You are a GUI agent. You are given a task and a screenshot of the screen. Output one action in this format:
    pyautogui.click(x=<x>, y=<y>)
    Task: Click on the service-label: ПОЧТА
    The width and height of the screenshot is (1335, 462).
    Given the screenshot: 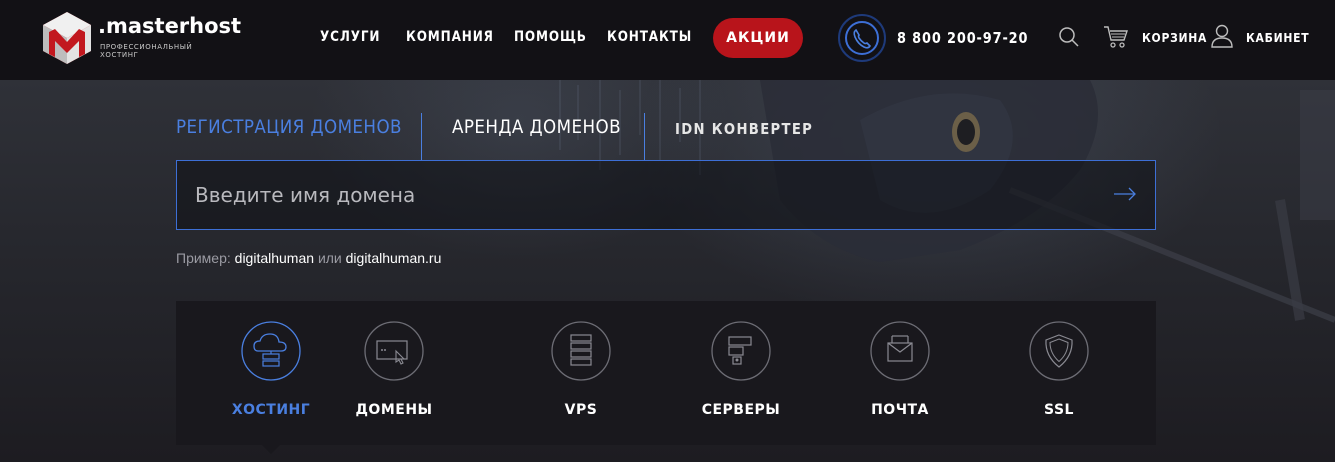 What is the action you would take?
    pyautogui.click(x=900, y=410)
    